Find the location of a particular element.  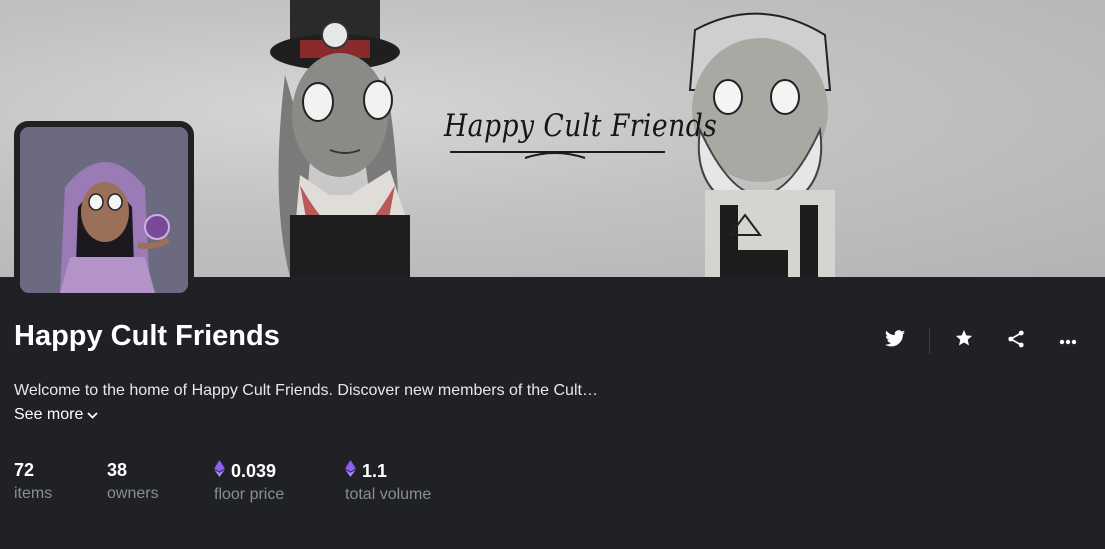

avatar-image is located at coordinates (104, 210).